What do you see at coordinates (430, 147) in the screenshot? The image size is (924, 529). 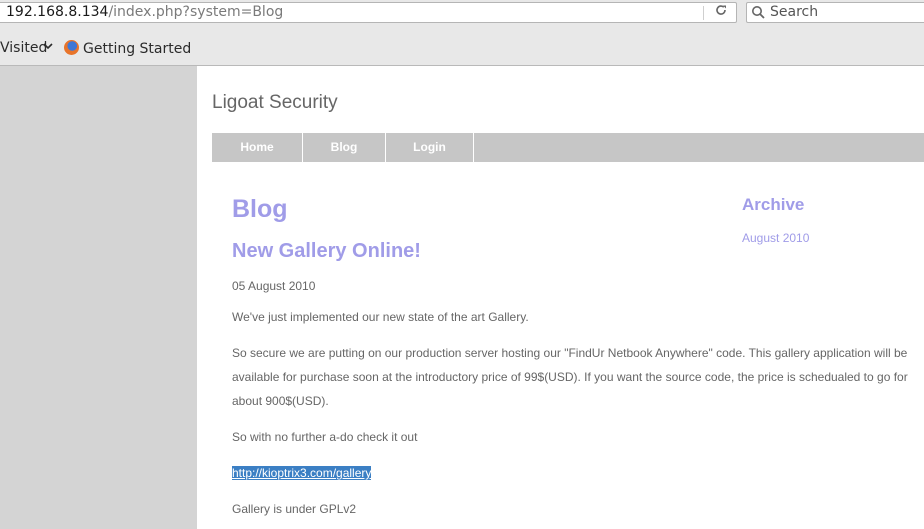 I see `nav-login: Login` at bounding box center [430, 147].